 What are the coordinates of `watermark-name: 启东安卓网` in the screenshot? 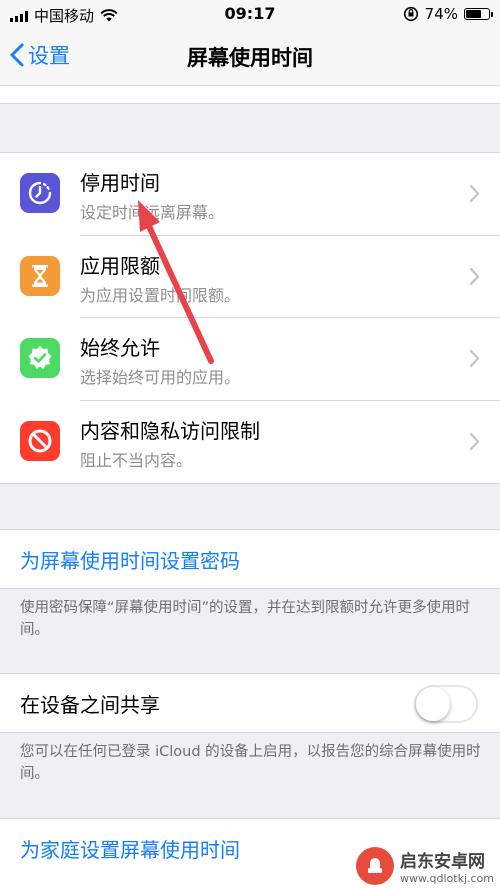 It's located at (443, 862).